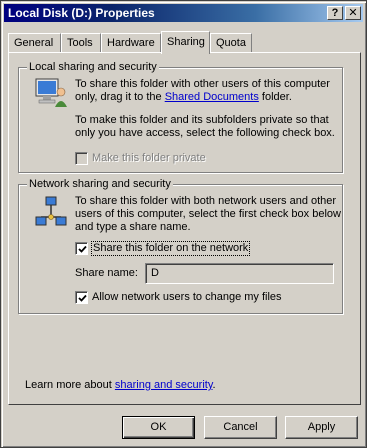  What do you see at coordinates (155, 273) in the screenshot?
I see `share-name-value: D` at bounding box center [155, 273].